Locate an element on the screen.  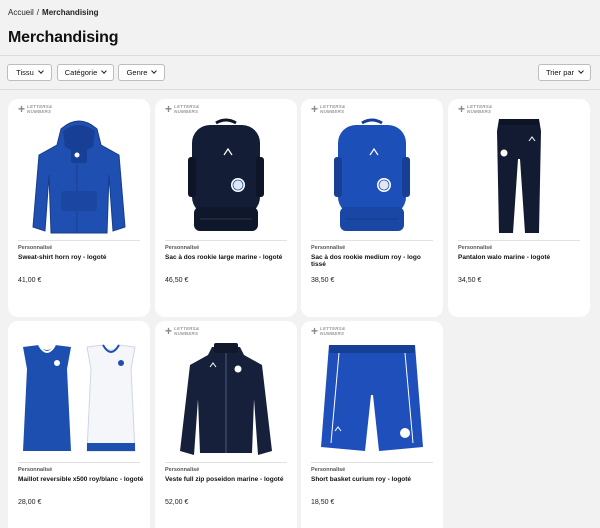
jacket-icon is located at coordinates (226, 398).